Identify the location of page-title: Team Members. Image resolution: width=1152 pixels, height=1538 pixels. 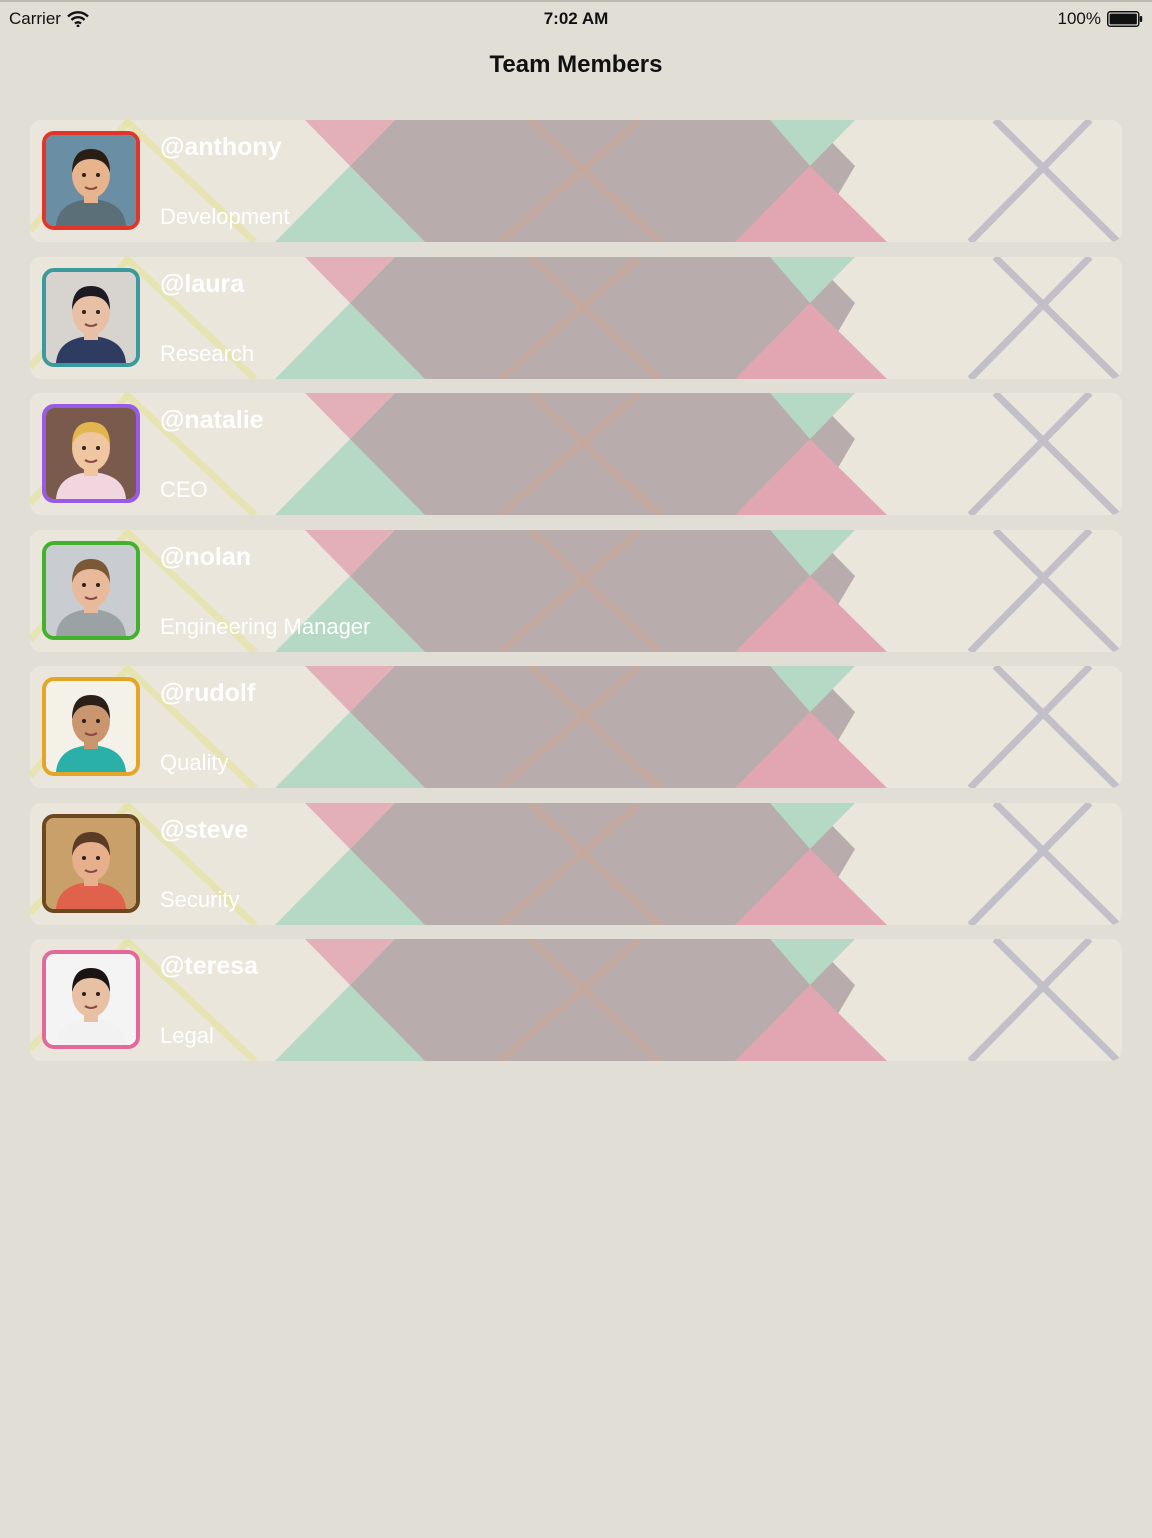
(576, 64).